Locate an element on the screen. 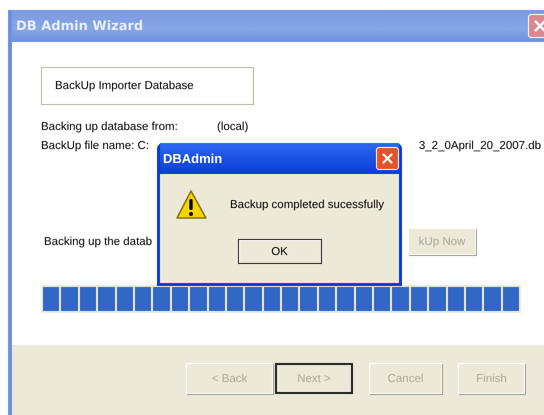 Image resolution: width=544 pixels, height=415 pixels. file-name-value: 3_2_0April_20_2007.db is located at coordinates (479, 146).